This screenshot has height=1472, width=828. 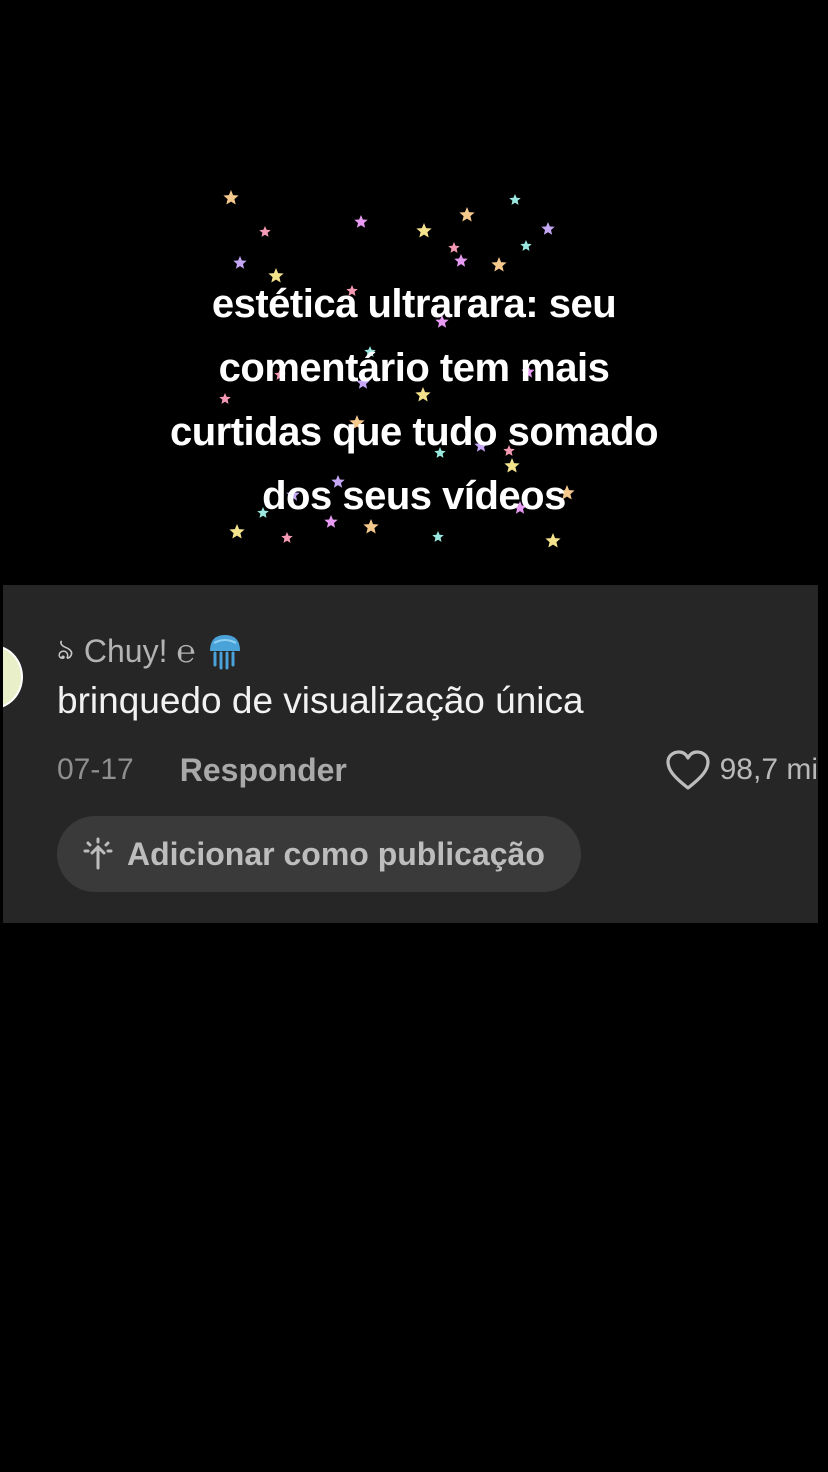 I want to click on comment-meta: 07-17 Responder, so click(x=202, y=770).